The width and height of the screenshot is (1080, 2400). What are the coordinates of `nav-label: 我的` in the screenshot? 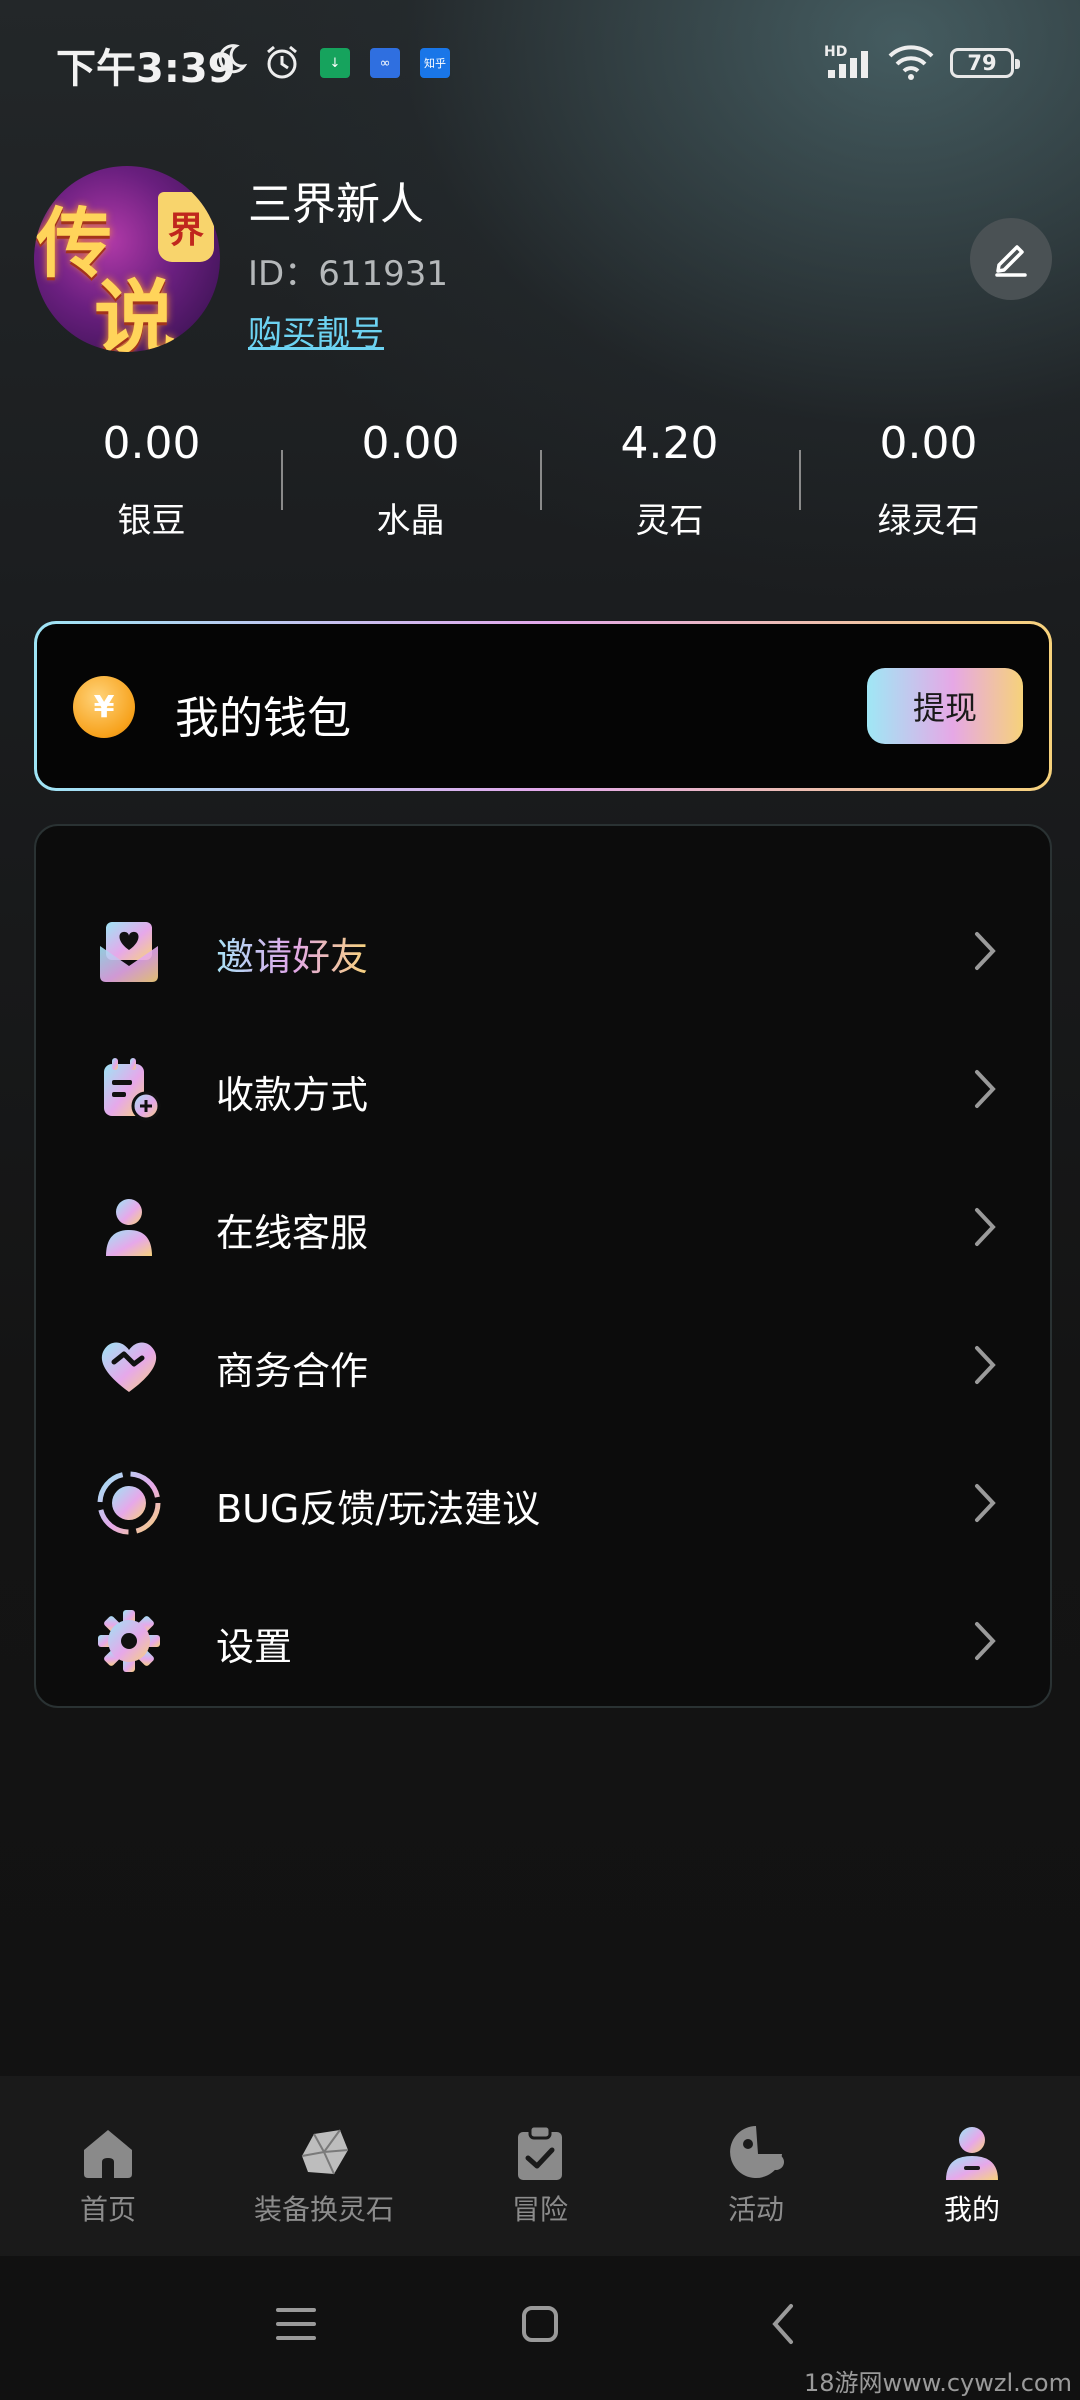 It's located at (971, 2209).